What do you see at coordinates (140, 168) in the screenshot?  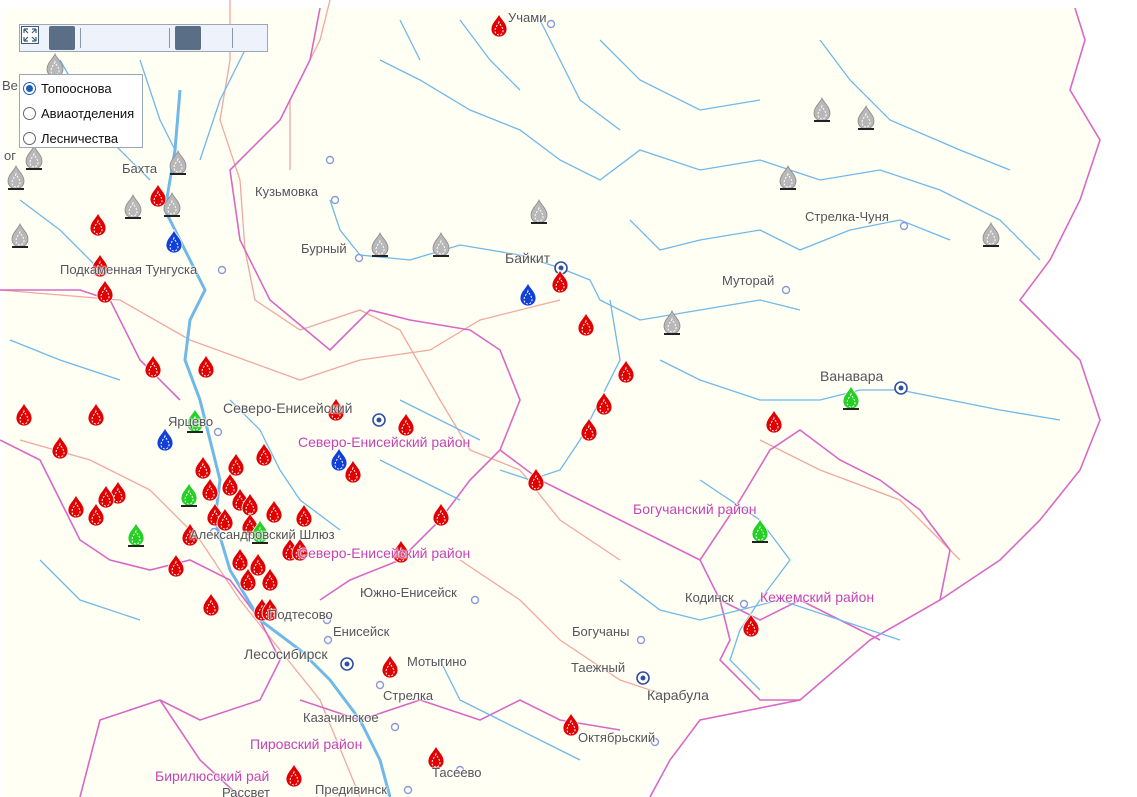 I see `place-label: Бахта` at bounding box center [140, 168].